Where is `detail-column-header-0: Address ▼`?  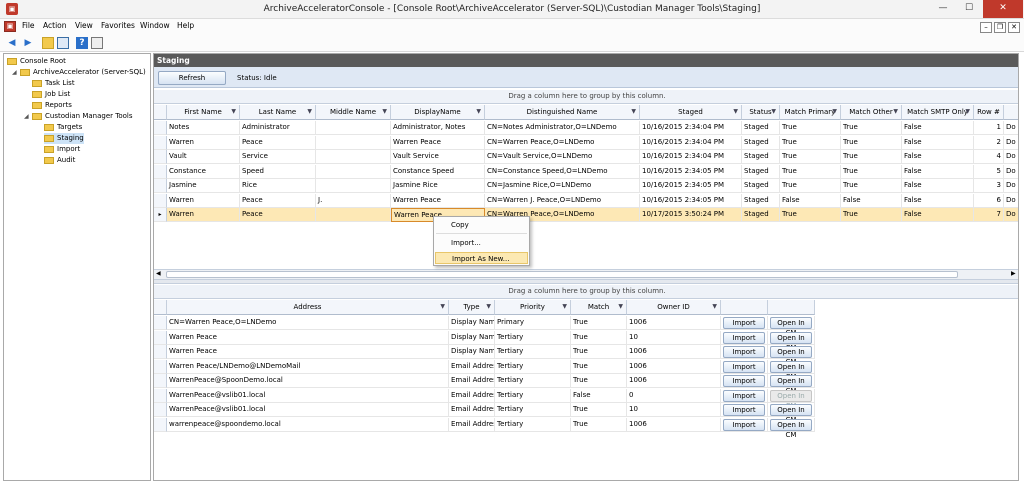
detail-column-header-0: Address ▼ is located at coordinates (308, 307).